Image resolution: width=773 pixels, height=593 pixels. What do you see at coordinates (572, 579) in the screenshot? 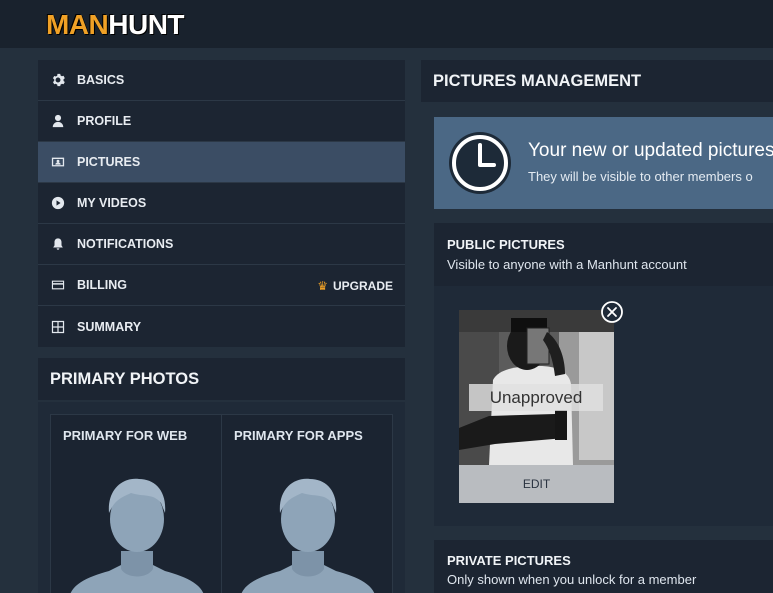
I see `private-pictures-subtitle: Only shown when you unlock for a member` at bounding box center [572, 579].